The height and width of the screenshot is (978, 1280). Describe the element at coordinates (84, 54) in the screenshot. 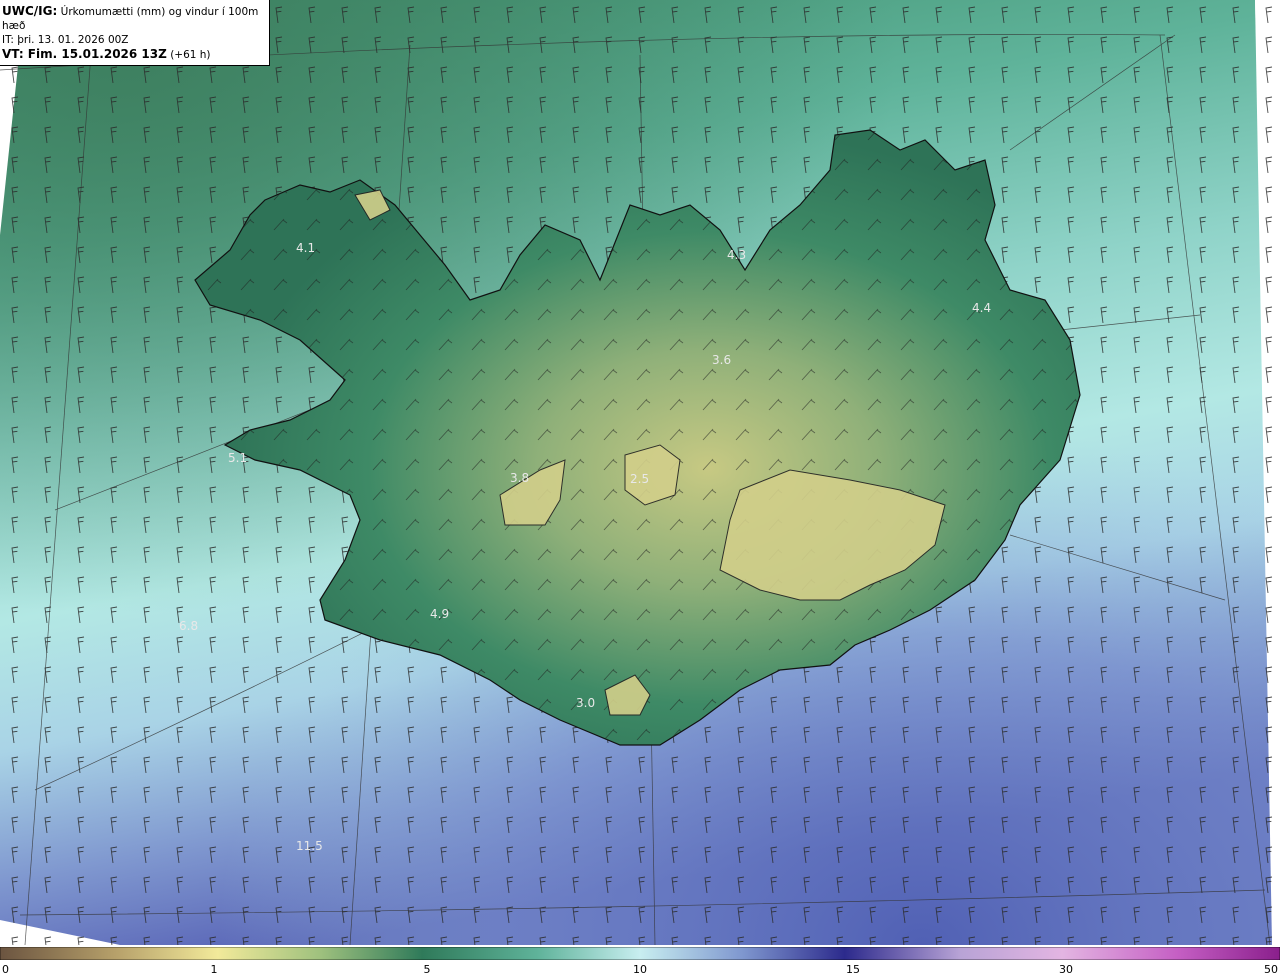

I see `valid-time: VT: Fim. 15.01.2026 13Z` at that location.